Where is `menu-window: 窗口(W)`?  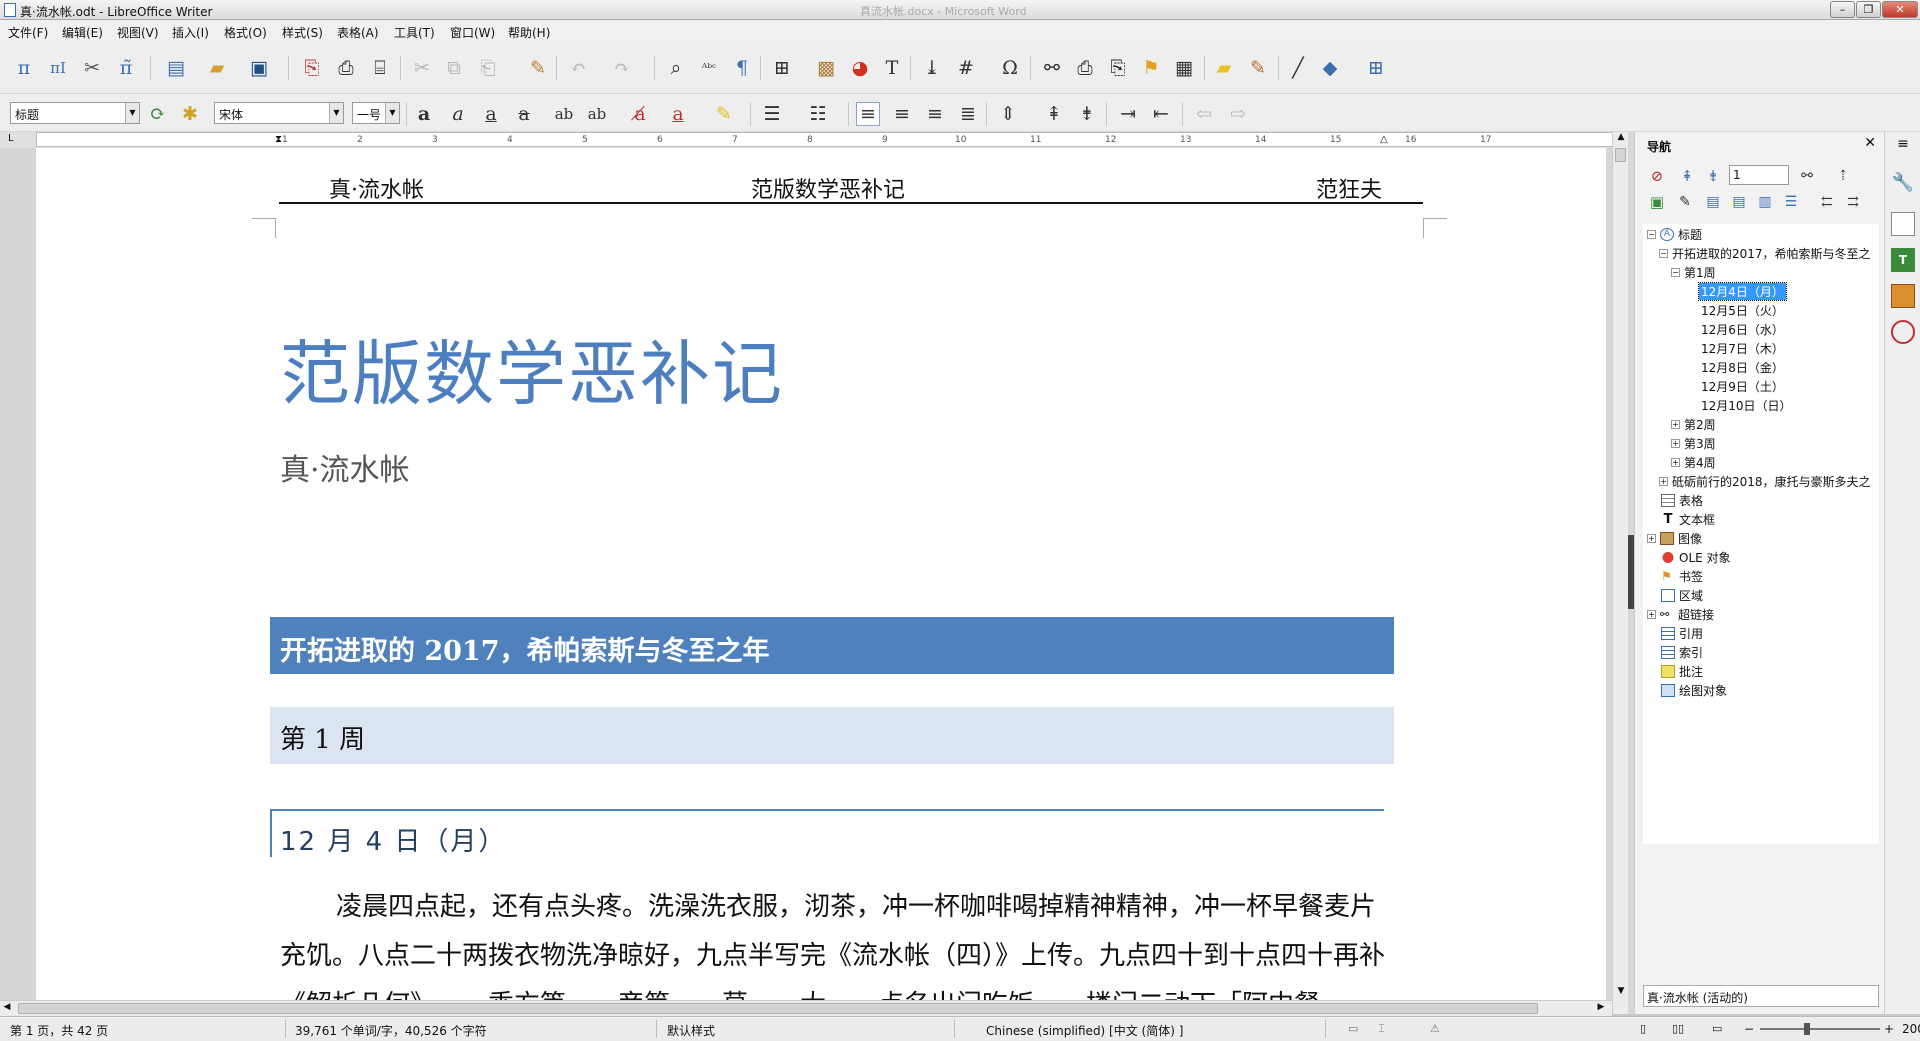
menu-window: 窗口(W) is located at coordinates (472, 32).